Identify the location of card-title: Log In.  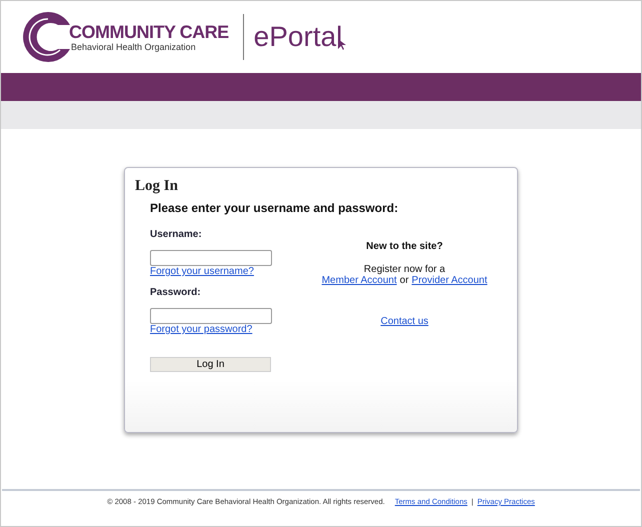
(157, 186).